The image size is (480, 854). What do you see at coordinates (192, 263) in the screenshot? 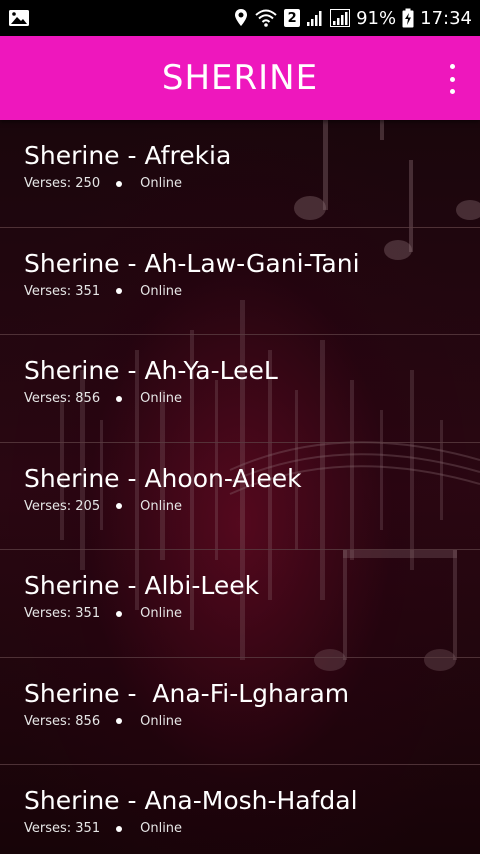
I see `song-title: Sherine - Ah-Law-Gani-Tani` at bounding box center [192, 263].